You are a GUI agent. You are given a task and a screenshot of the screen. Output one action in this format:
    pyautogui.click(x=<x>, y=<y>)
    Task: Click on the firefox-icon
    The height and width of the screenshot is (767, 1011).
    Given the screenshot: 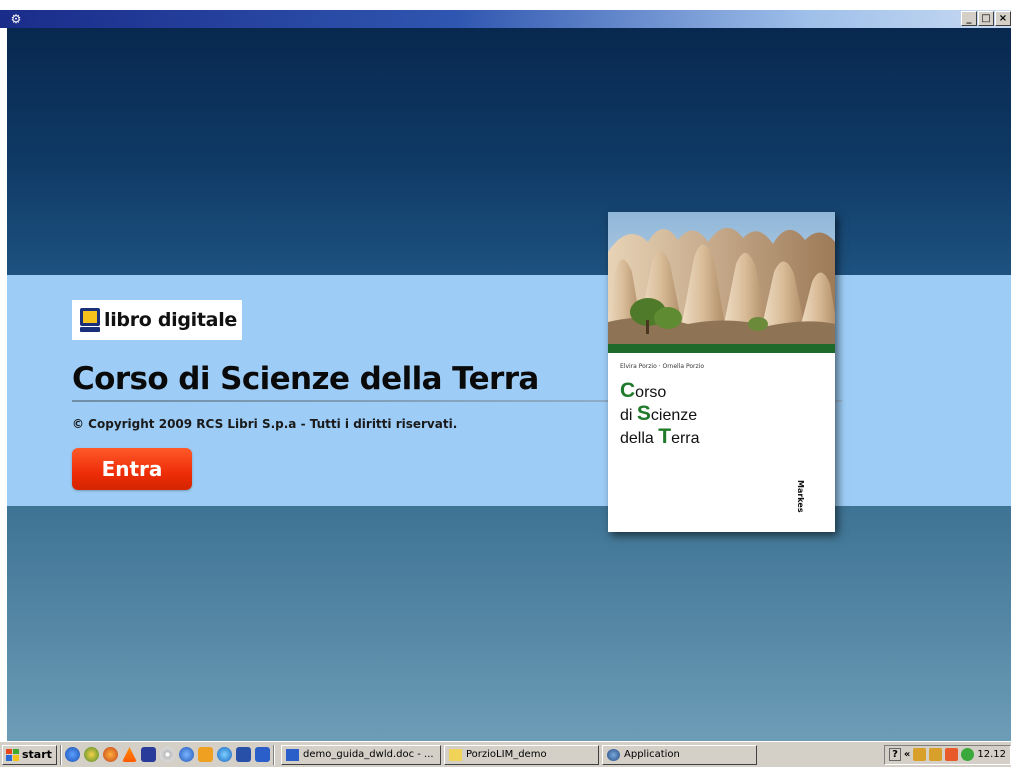 What is the action you would take?
    pyautogui.click(x=110, y=754)
    